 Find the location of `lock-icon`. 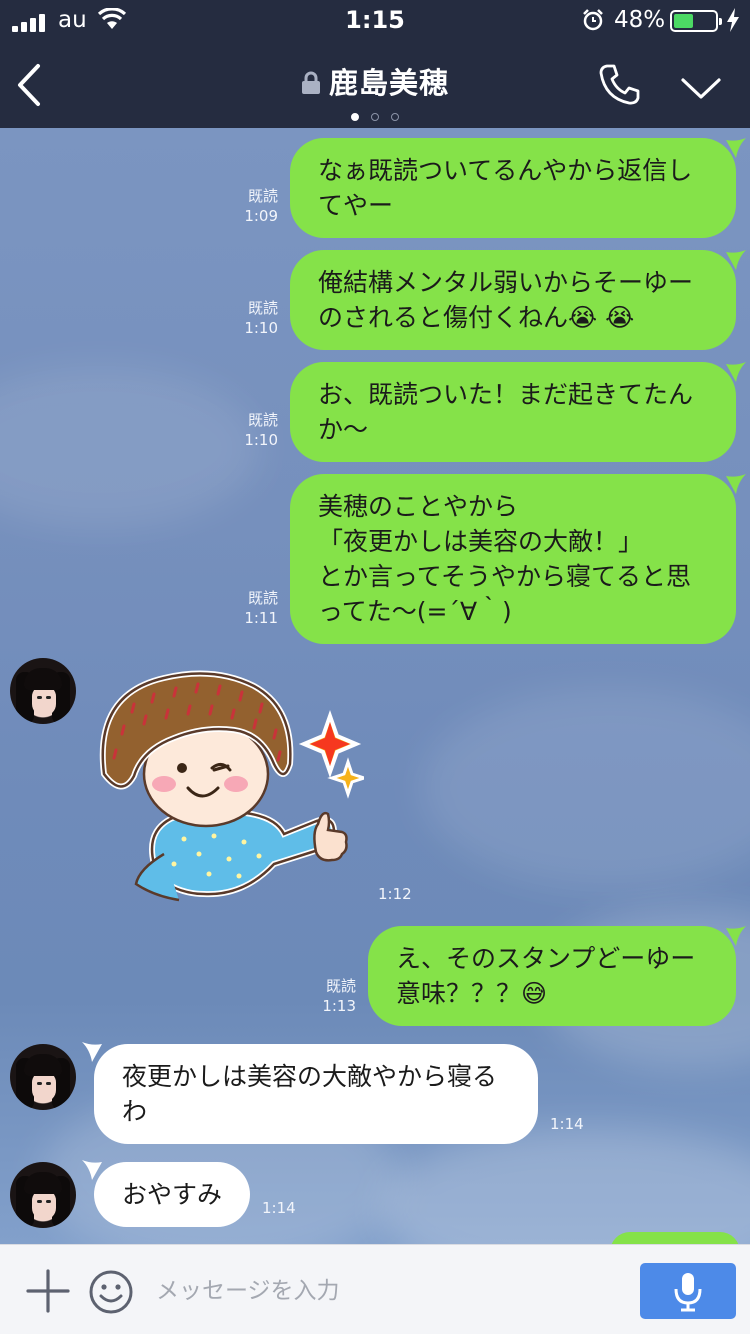

lock-icon is located at coordinates (310, 82).